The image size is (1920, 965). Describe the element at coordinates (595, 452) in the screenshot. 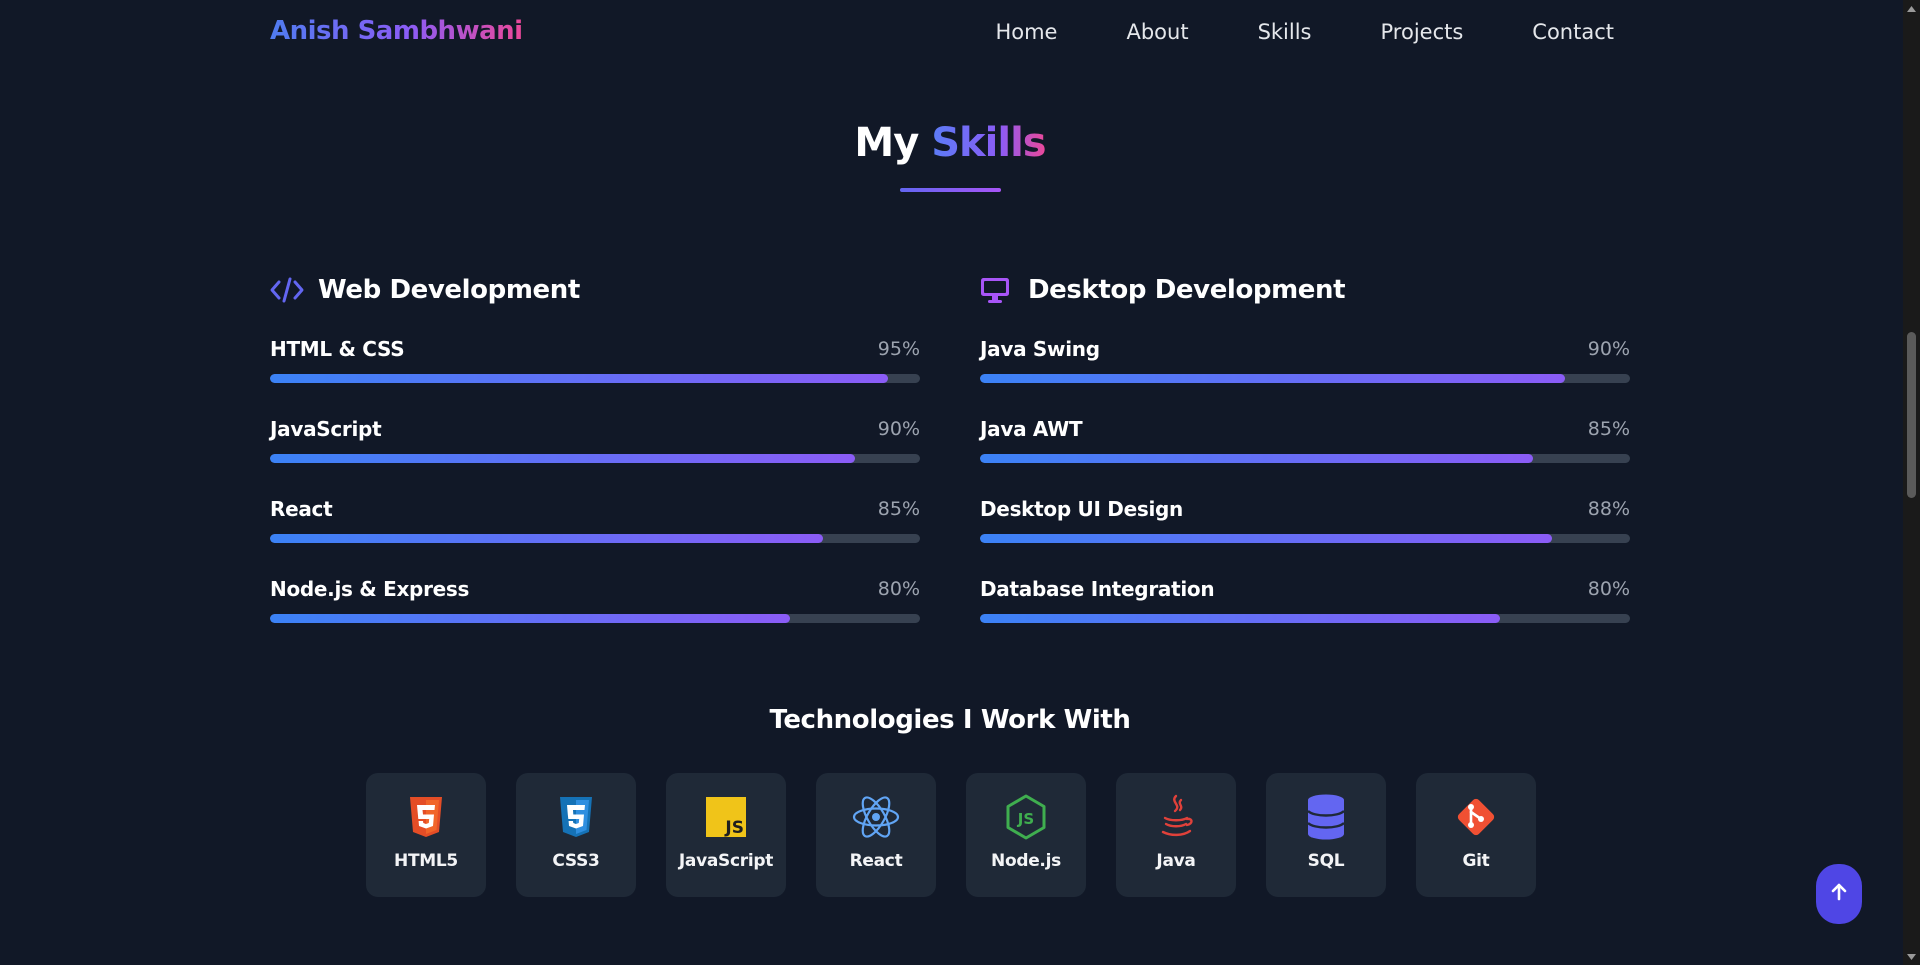

I see `skill-item: JavaScript 90%` at that location.